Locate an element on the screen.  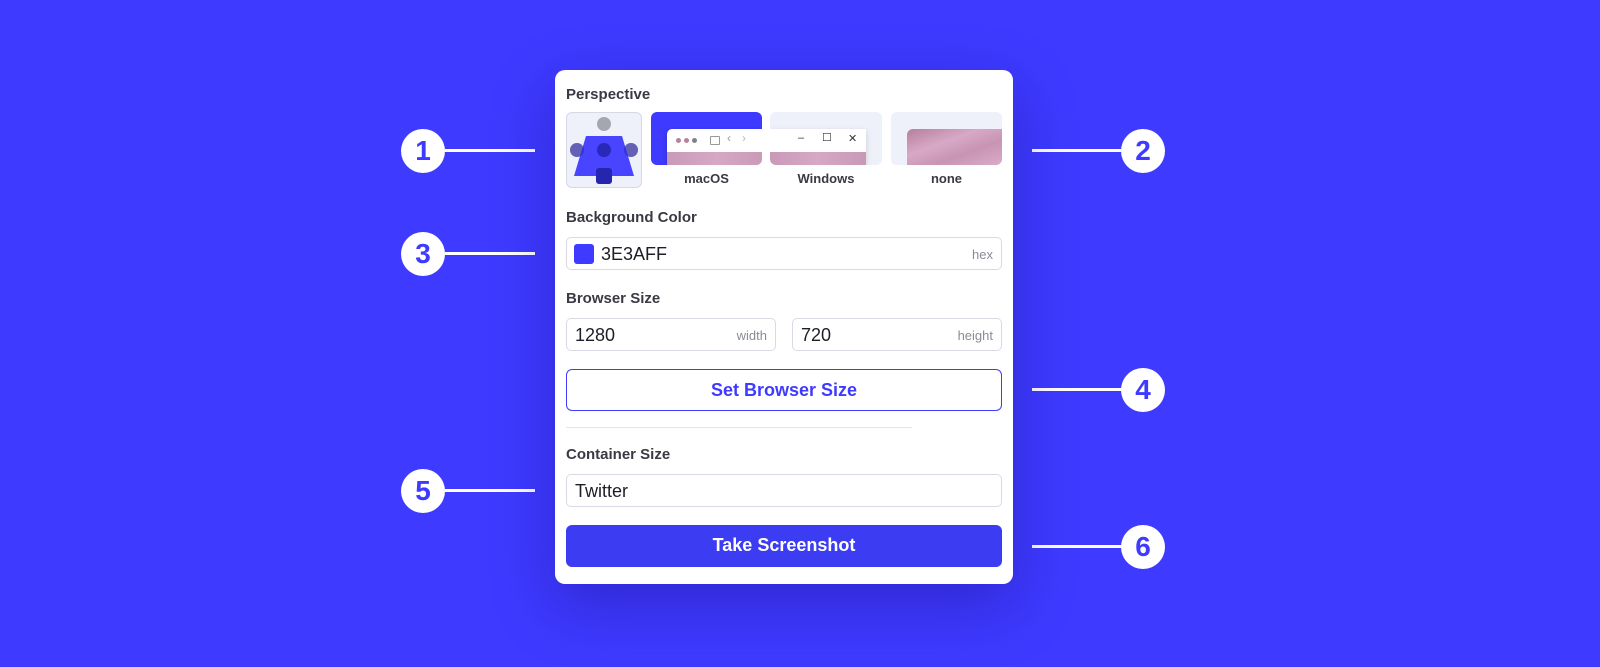
section-divider is located at coordinates (739, 427).